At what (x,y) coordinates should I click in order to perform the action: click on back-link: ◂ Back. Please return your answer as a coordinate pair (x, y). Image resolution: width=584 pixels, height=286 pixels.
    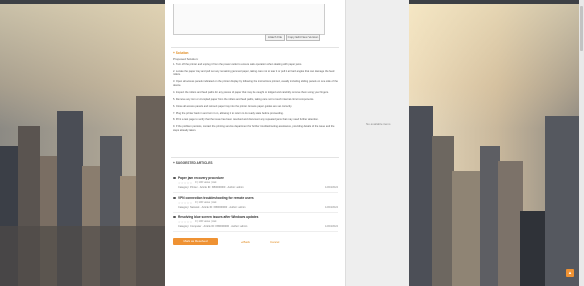
    Looking at the image, I should click on (245, 242).